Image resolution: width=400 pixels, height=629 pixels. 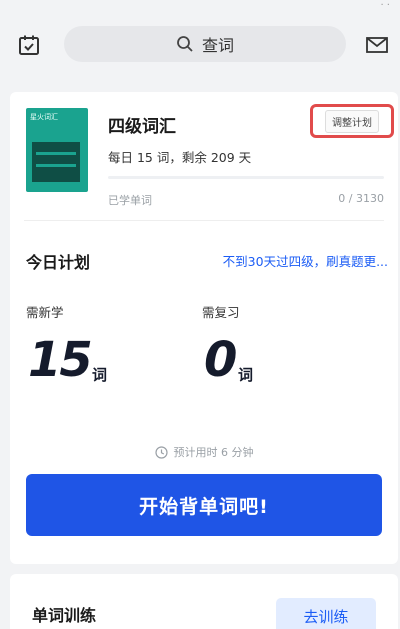 I want to click on start-learning-button: 开始背单词吧!, so click(x=204, y=505).